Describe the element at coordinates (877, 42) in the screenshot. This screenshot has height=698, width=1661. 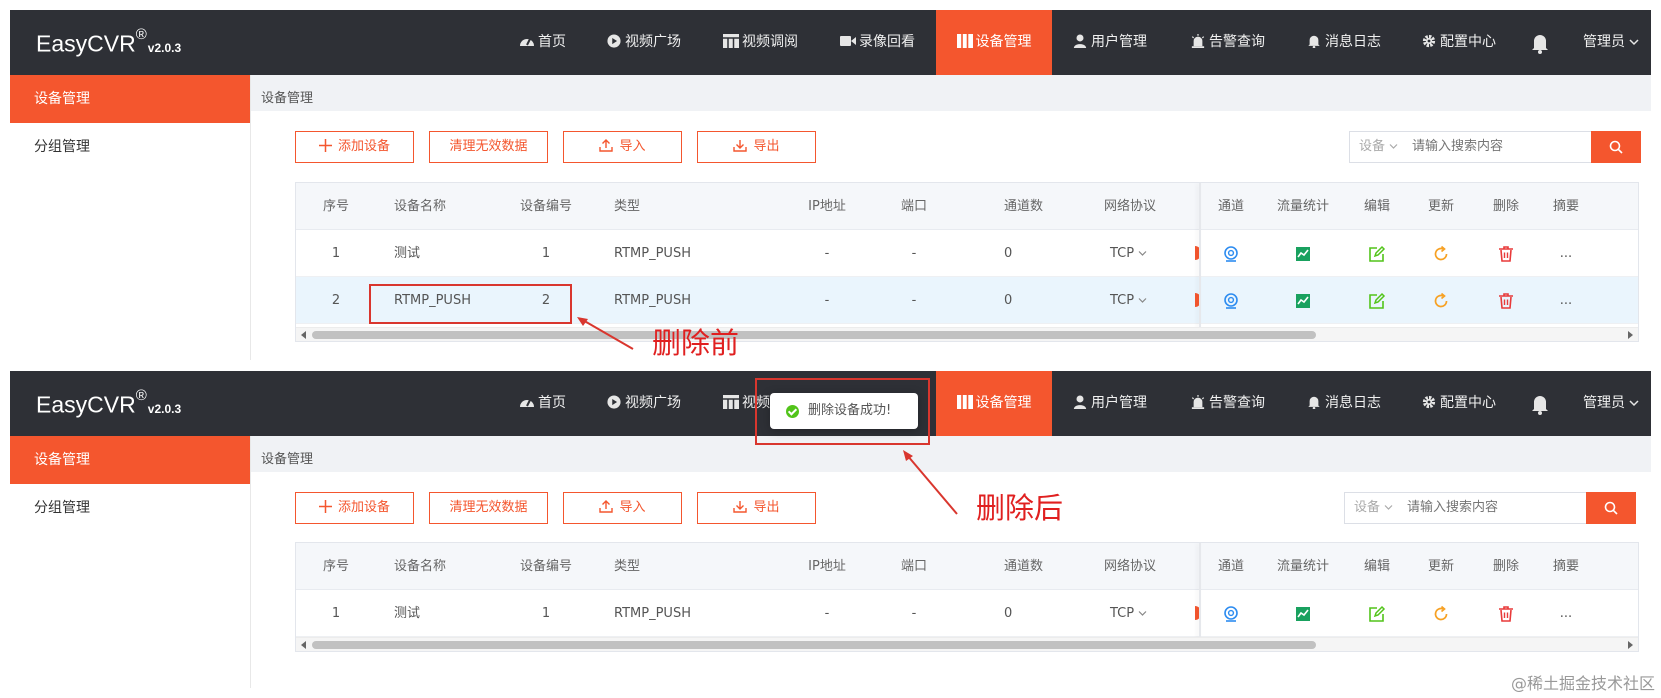
I see `nav-playback: 录像回看` at that location.